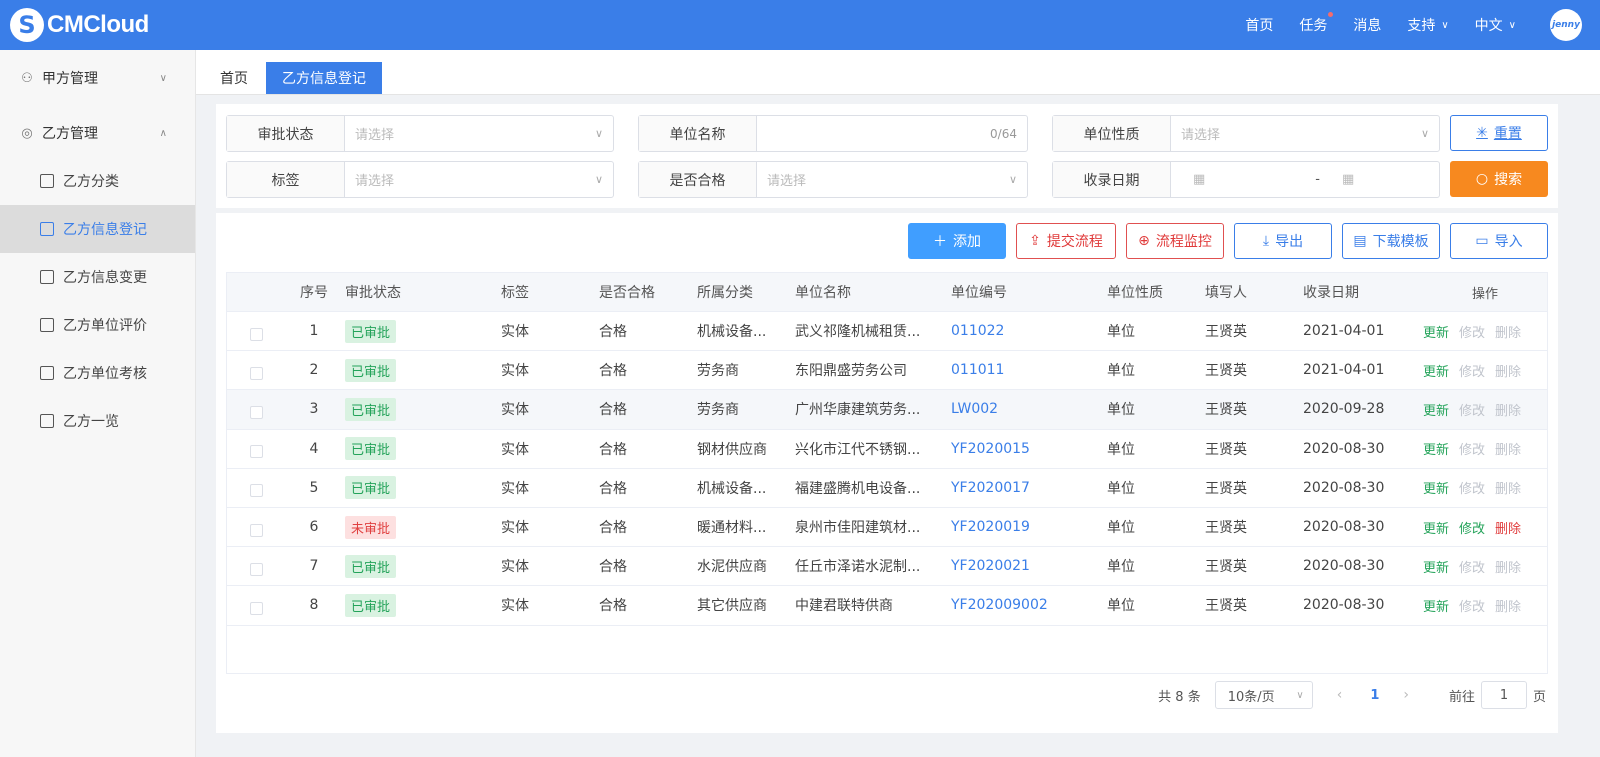 The width and height of the screenshot is (1600, 757). I want to click on page-number-current: 1, so click(1374, 695).